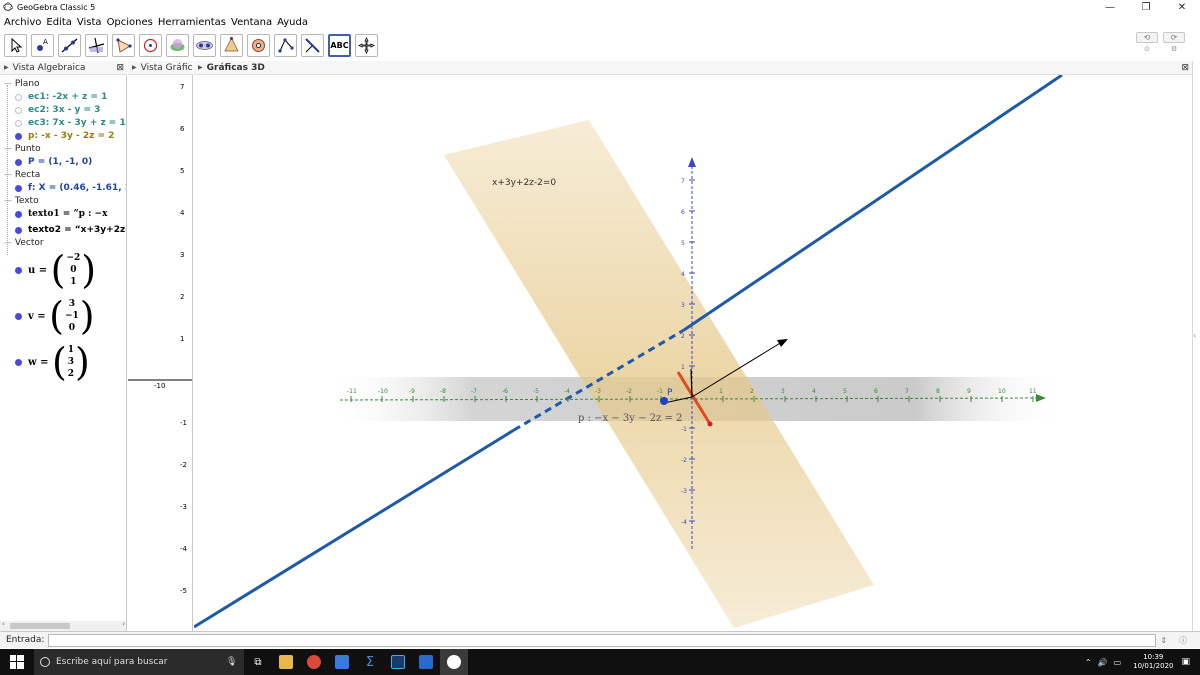 Image resolution: width=1200 pixels, height=675 pixels. What do you see at coordinates (370, 662) in the screenshot?
I see `app-sigma-button: Σ` at bounding box center [370, 662].